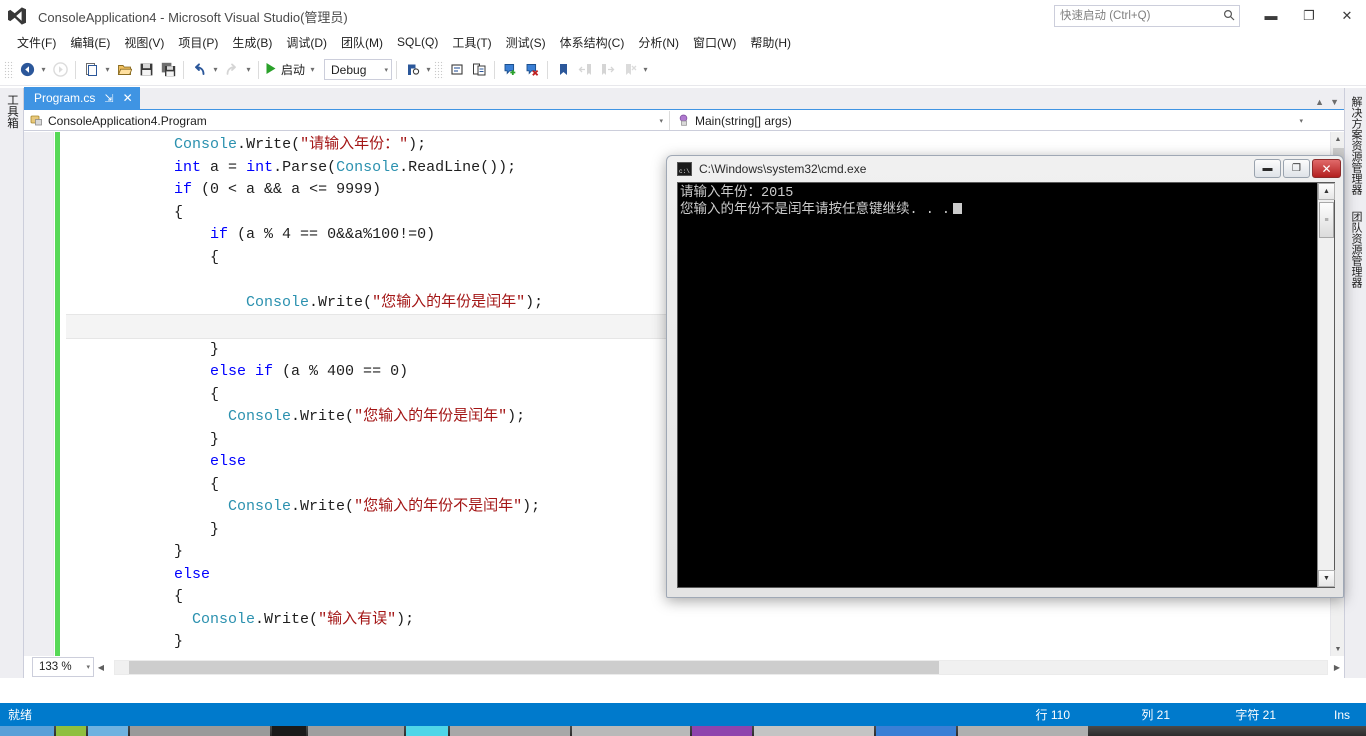 The image size is (1366, 736). What do you see at coordinates (510, 731) in the screenshot?
I see `taskbar-item-task-folder` at bounding box center [510, 731].